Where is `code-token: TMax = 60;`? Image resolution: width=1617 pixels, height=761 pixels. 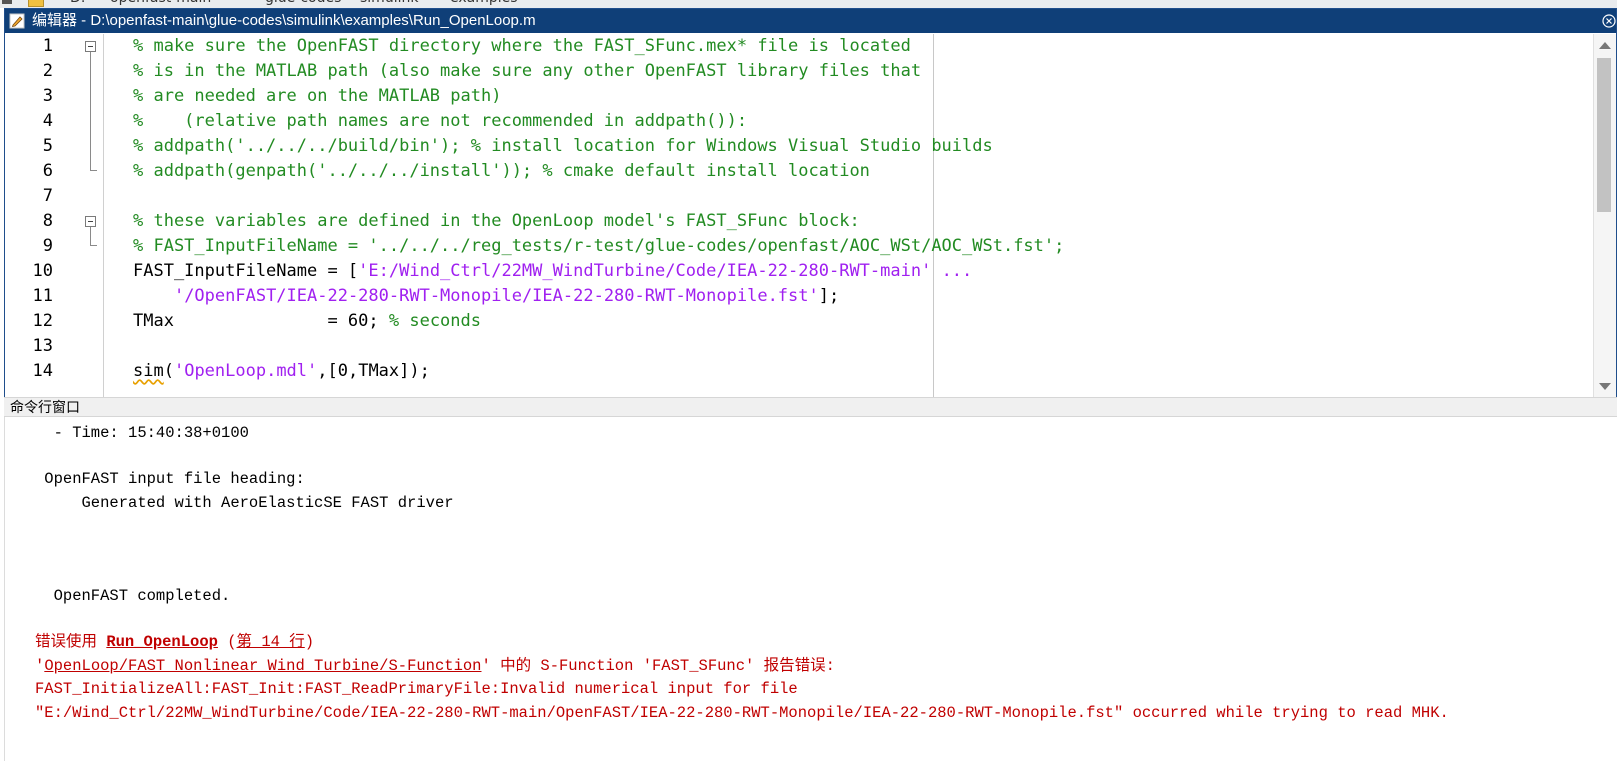 code-token: TMax = 60; is located at coordinates (261, 321).